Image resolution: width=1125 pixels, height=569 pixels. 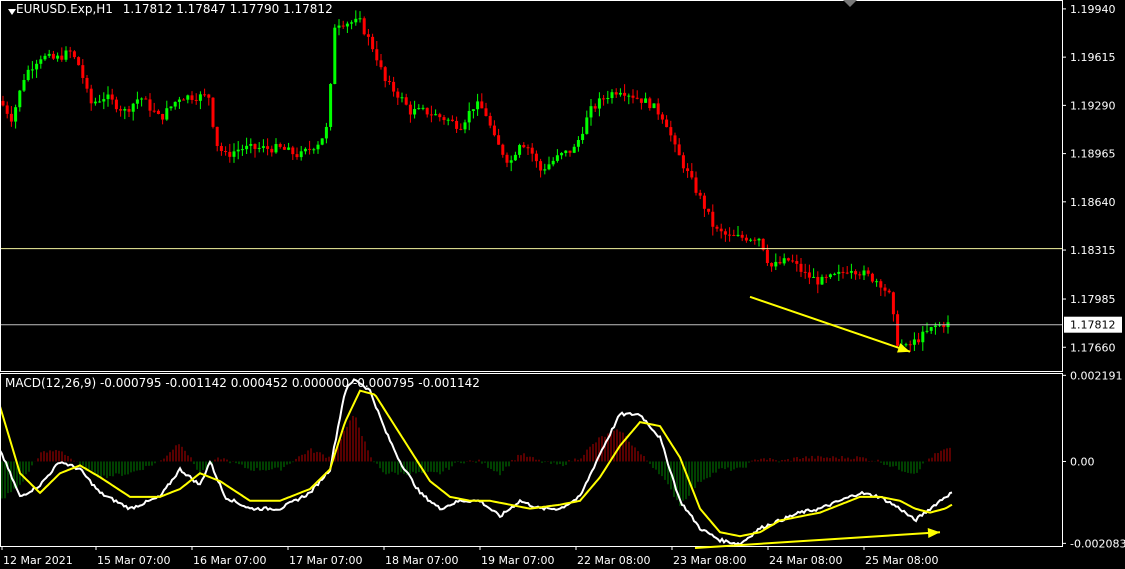 I want to click on symbol-timeframe: EURUSD.Exp,H1, so click(x=64, y=9).